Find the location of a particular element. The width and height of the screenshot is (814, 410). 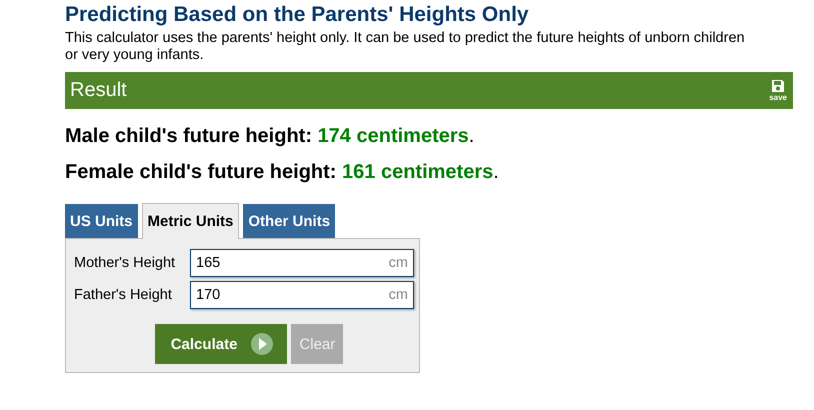

unit-tab: Other Units is located at coordinates (289, 221).